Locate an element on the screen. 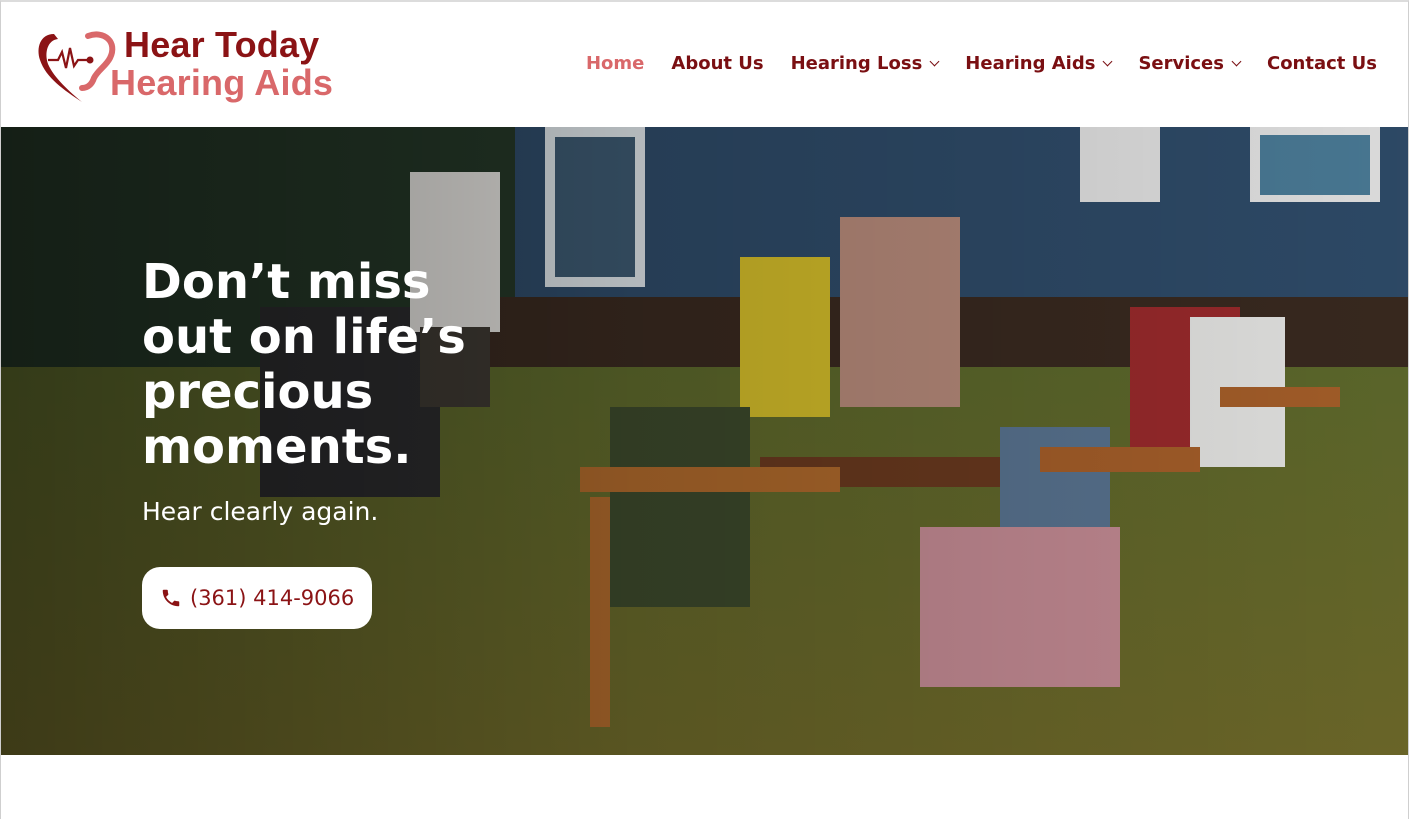  nav-hearing-aids: Hearing Aids is located at coordinates (1039, 63).